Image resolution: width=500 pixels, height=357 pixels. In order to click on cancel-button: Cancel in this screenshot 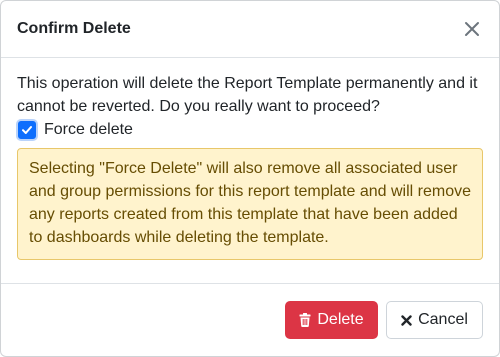, I will do `click(434, 320)`.